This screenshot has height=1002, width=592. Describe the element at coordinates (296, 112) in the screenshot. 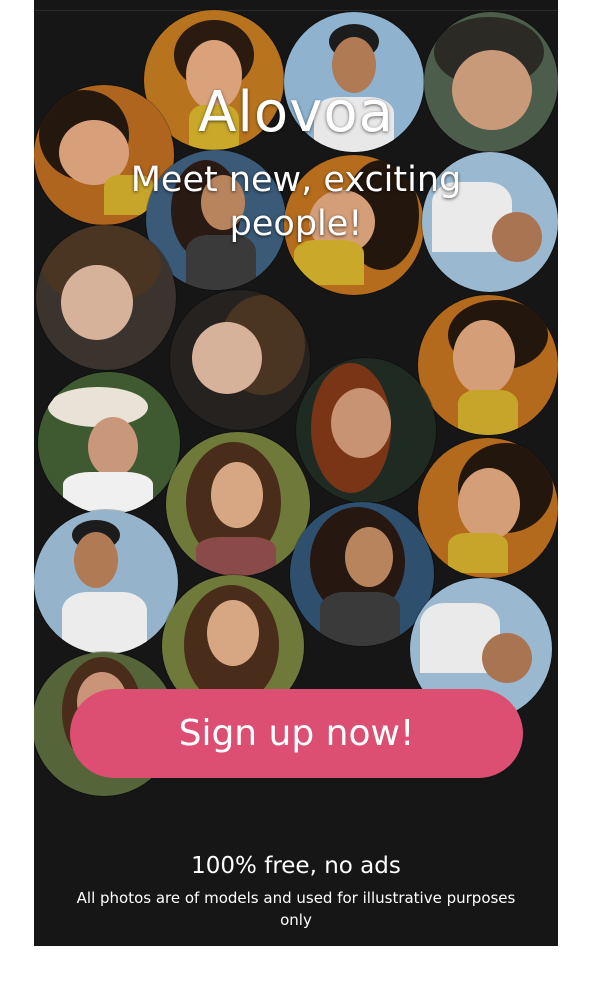

I see `app-title: Alovoa` at that location.